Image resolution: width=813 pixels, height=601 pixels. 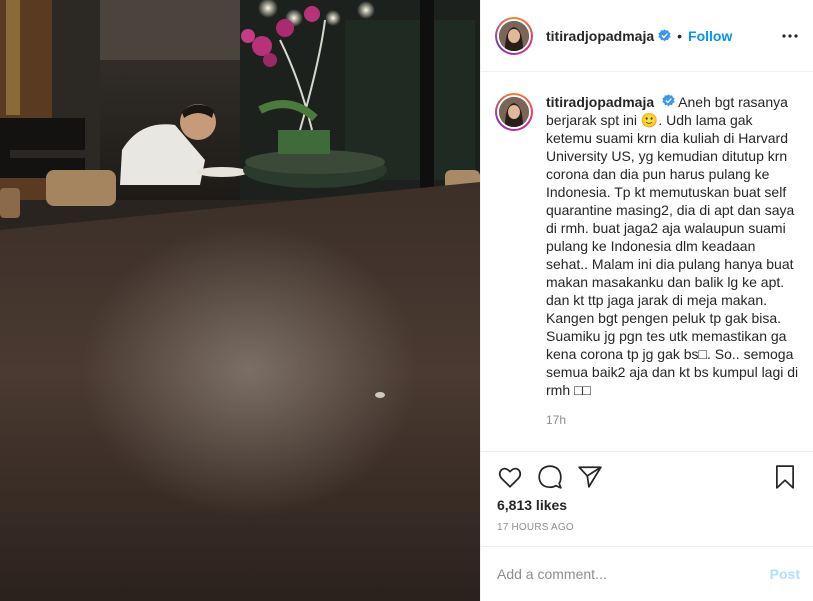 What do you see at coordinates (633, 574) in the screenshot?
I see `comment-input` at bounding box center [633, 574].